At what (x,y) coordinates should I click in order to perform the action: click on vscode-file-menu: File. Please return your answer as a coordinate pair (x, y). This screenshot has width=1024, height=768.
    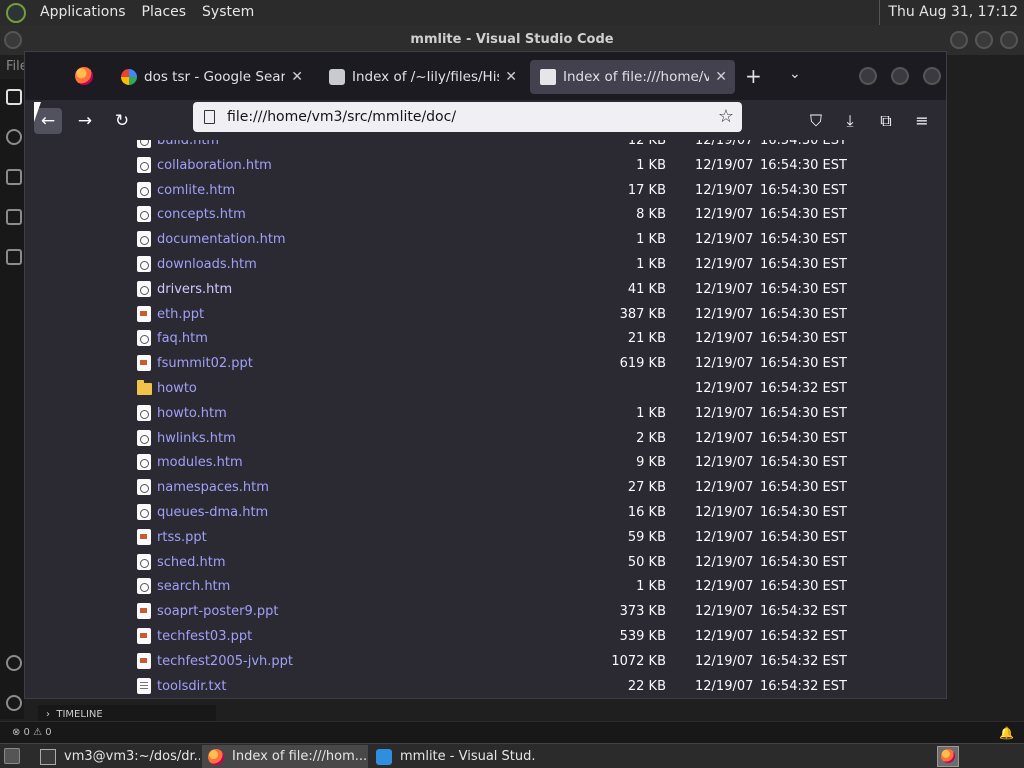
    Looking at the image, I should click on (14, 67).